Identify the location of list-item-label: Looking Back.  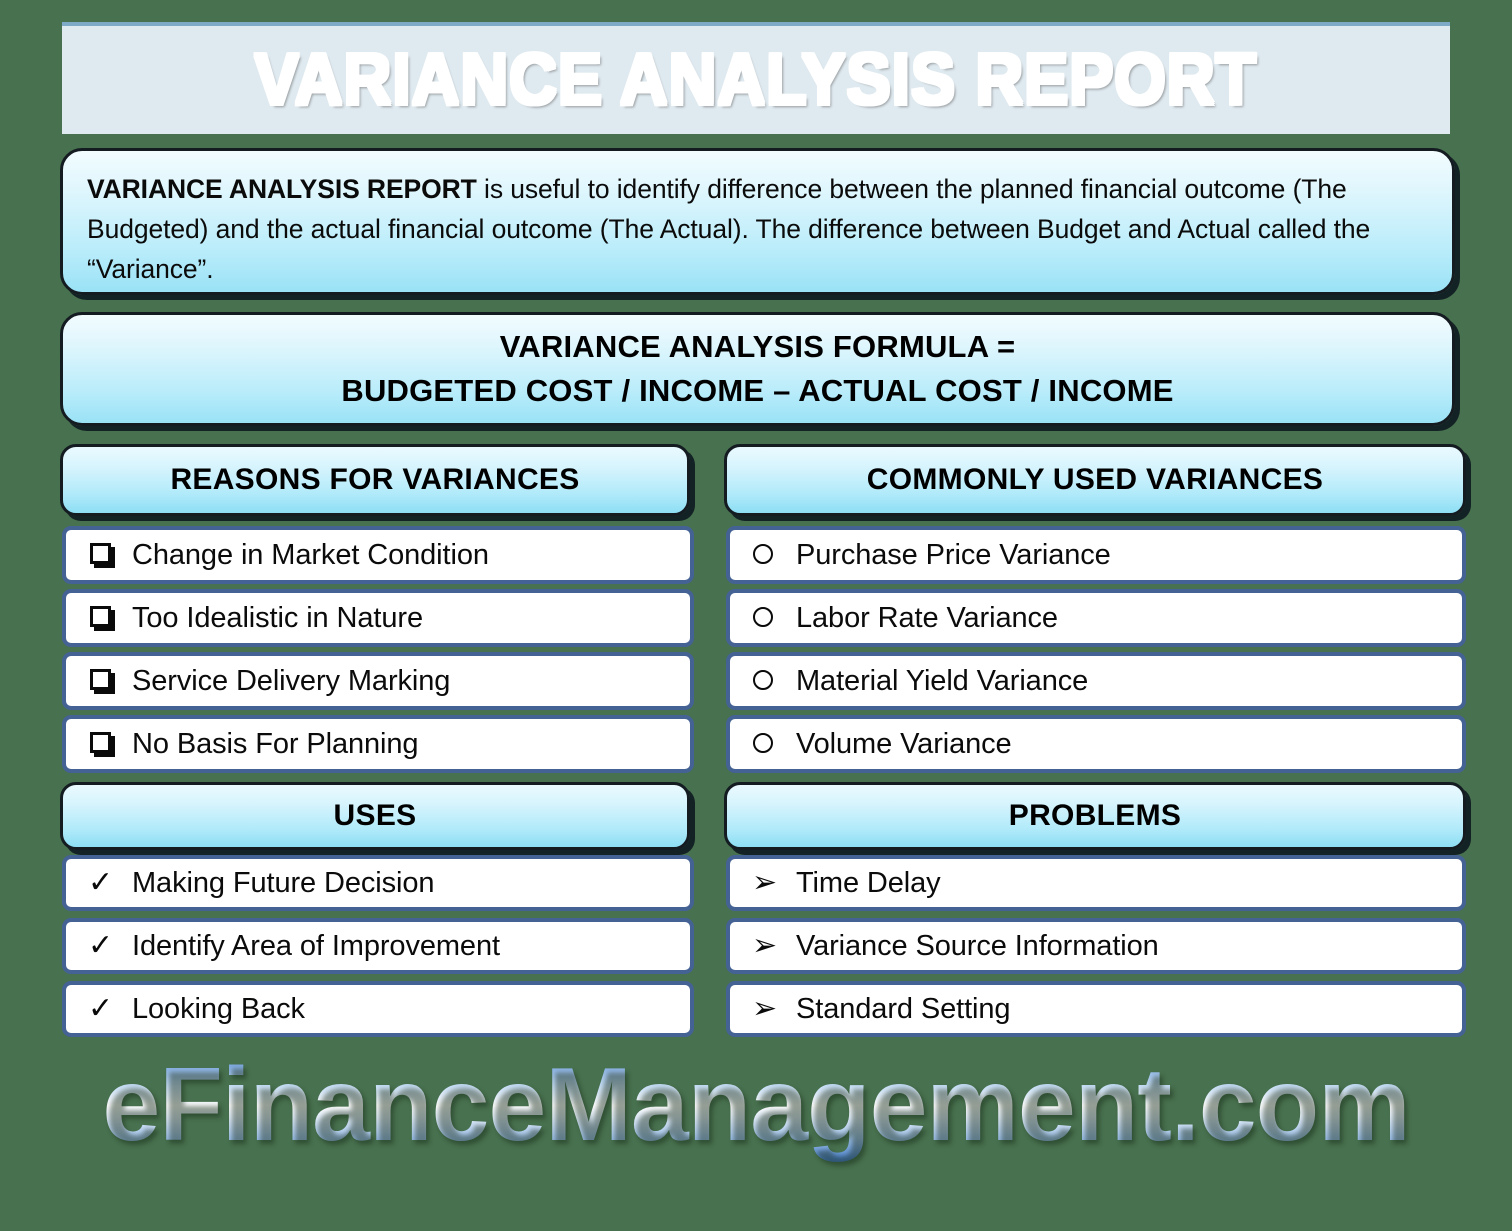
(218, 1008).